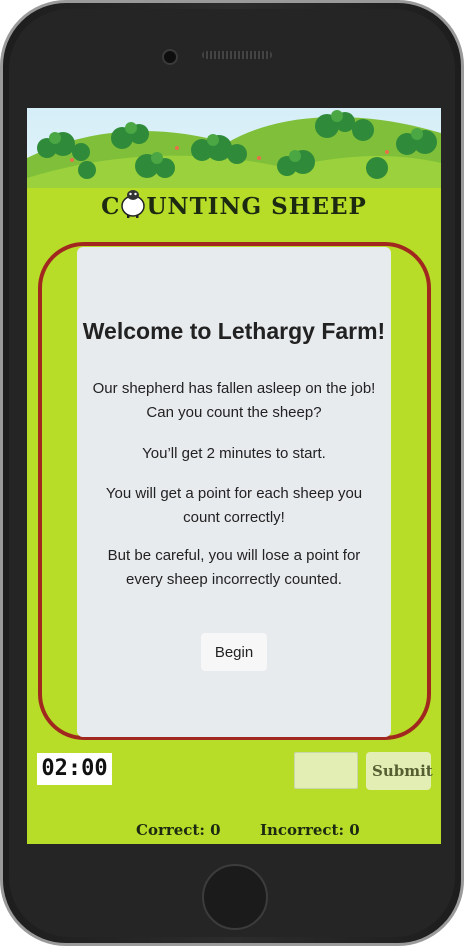 This screenshot has height=946, width=464. What do you see at coordinates (111, 206) in the screenshot?
I see `title-prefix: C` at bounding box center [111, 206].